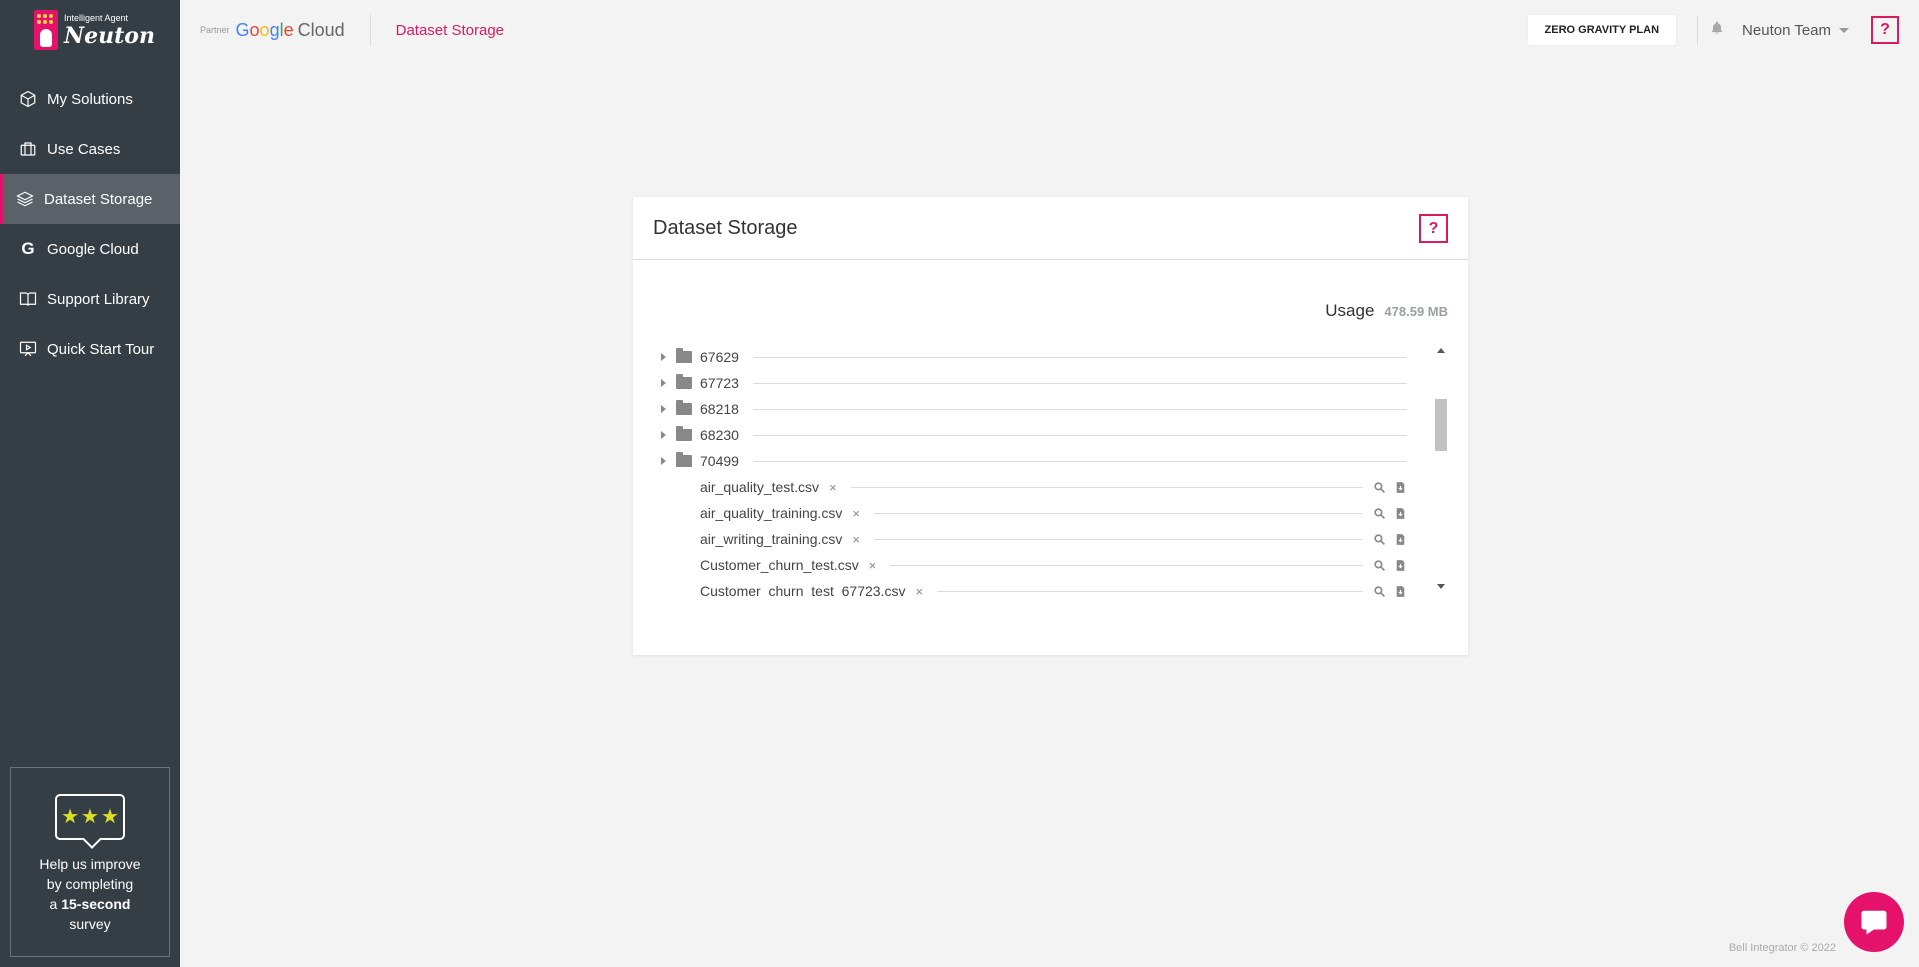 The image size is (1919, 967). Describe the element at coordinates (1844, 30) in the screenshot. I see `chevron-down-icon` at that location.